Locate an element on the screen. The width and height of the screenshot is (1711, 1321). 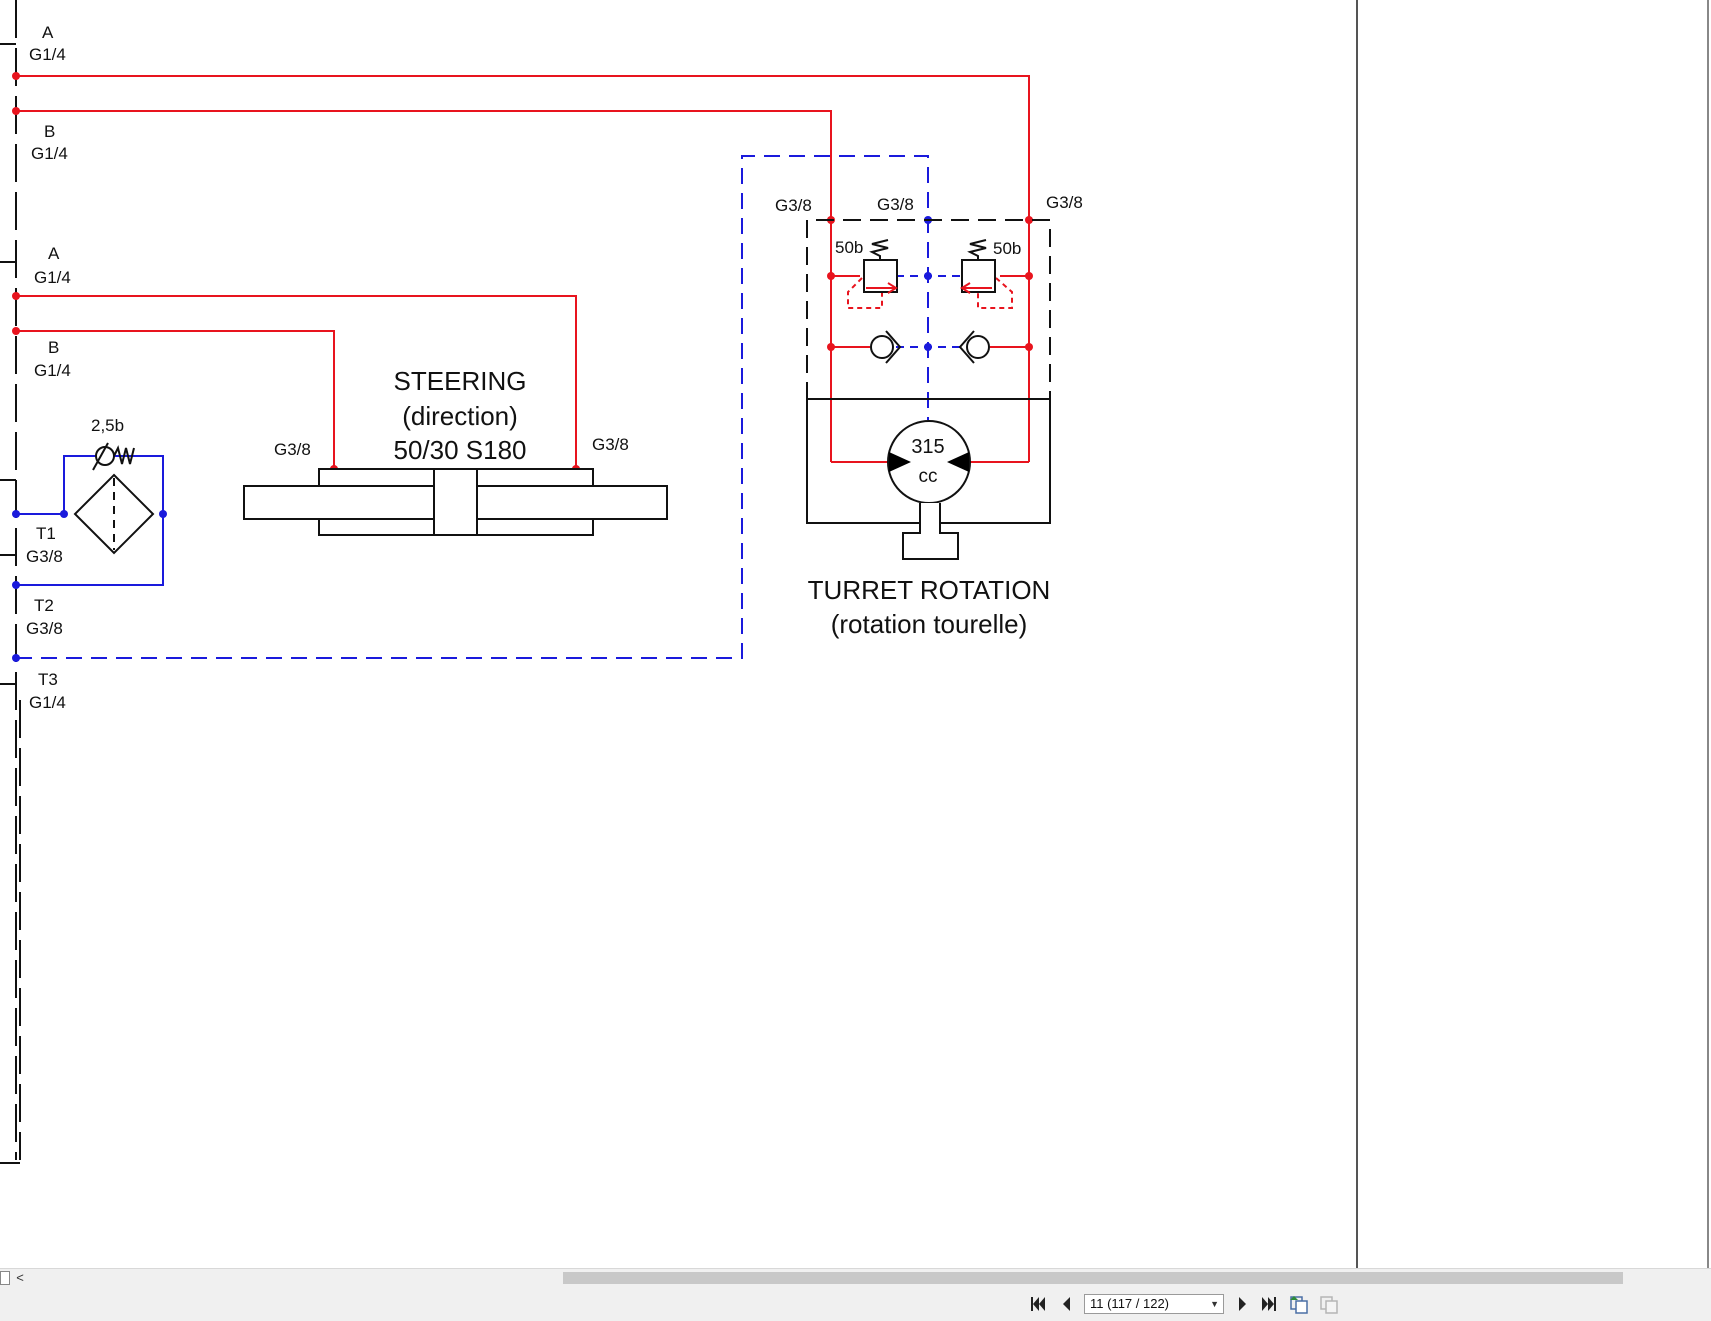
copy-page-disabled-icon is located at coordinates (1329, 1305).